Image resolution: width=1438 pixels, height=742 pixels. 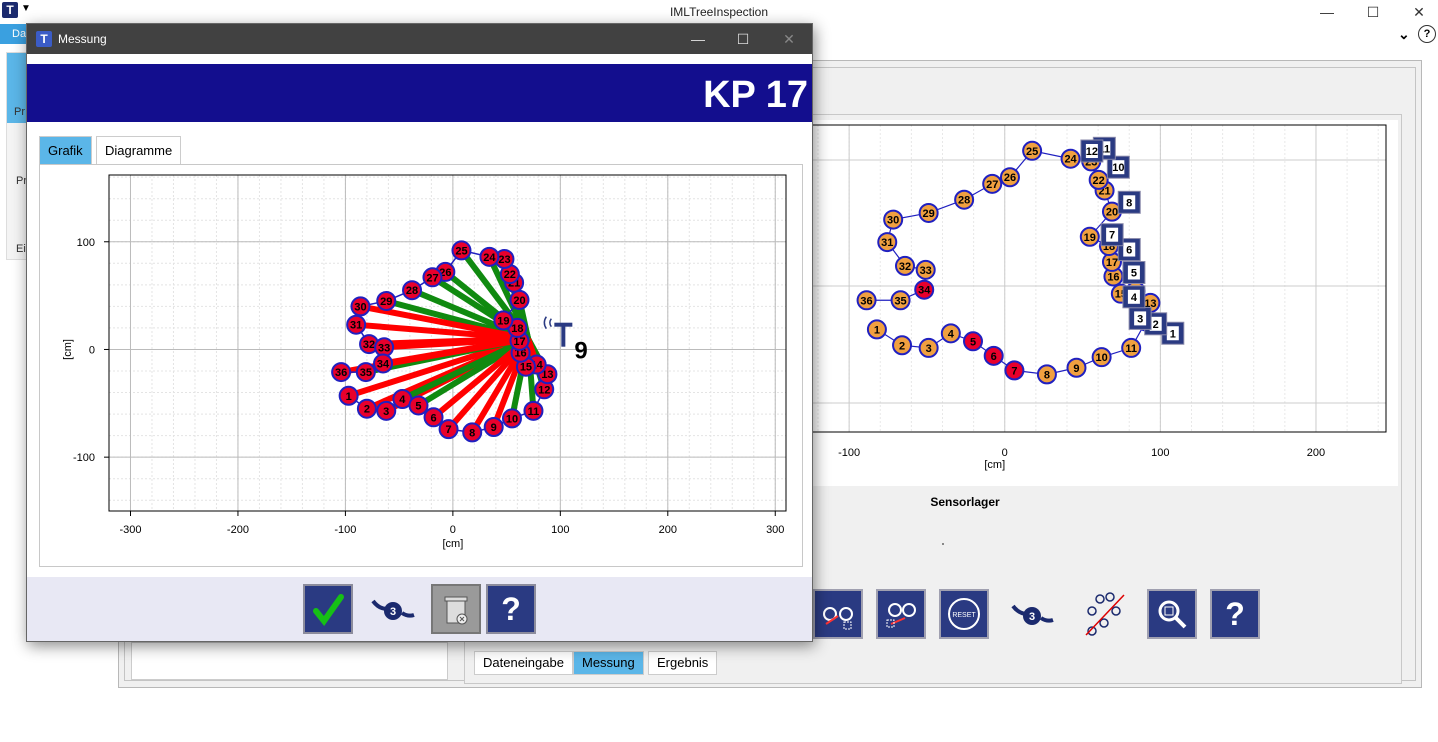 What do you see at coordinates (65, 151) in the screenshot?
I see `tab-grafik: Grafik` at bounding box center [65, 151].